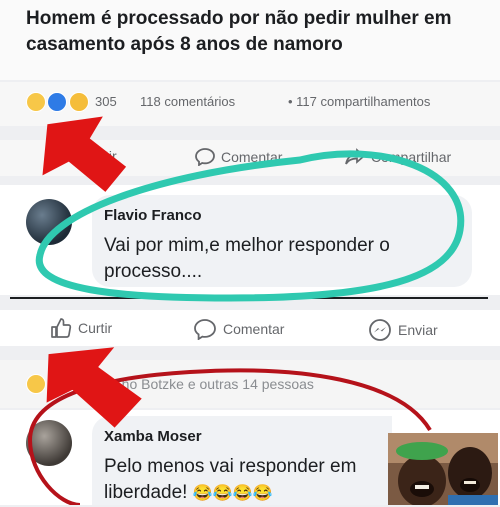  I want to click on divider, so click(249, 298).